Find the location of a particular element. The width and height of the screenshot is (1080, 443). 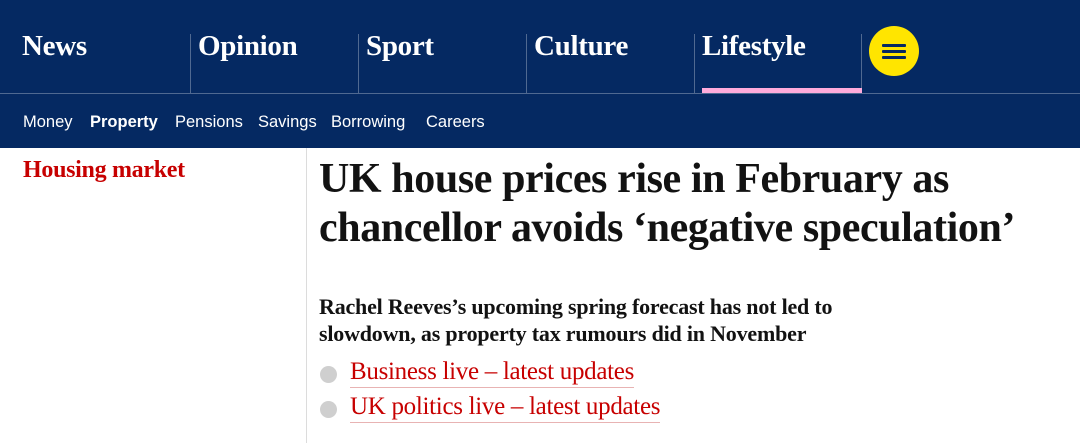

subnav-item-careers: Careers is located at coordinates (455, 122).